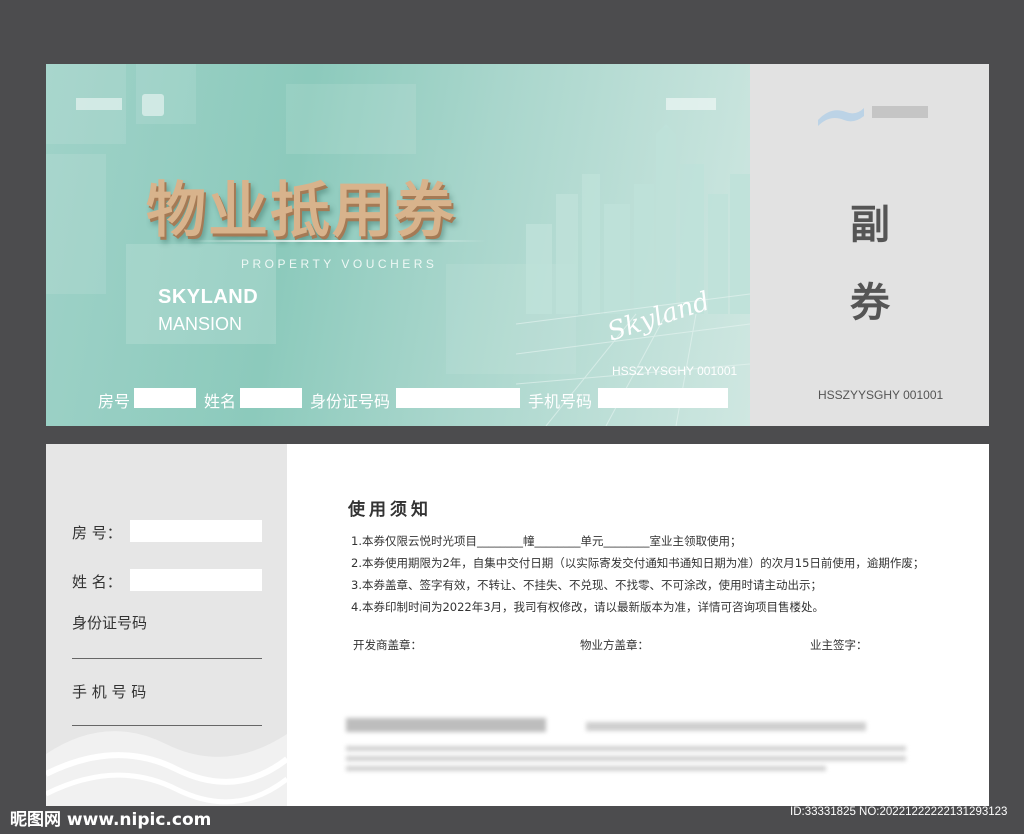 The width and height of the screenshot is (1024, 834). Describe the element at coordinates (560, 401) in the screenshot. I see `field-label-phone: 手机号码` at that location.